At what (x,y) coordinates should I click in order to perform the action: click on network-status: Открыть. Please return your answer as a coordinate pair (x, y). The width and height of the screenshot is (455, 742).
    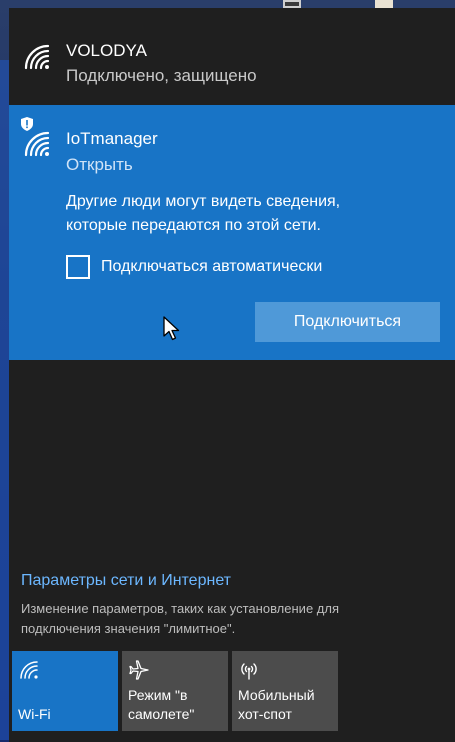
    Looking at the image, I should click on (99, 164).